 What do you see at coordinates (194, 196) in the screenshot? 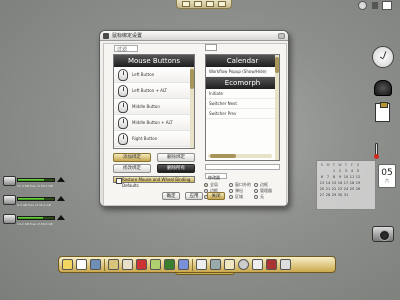
I see `apply-button: 应用` at bounding box center [194, 196].